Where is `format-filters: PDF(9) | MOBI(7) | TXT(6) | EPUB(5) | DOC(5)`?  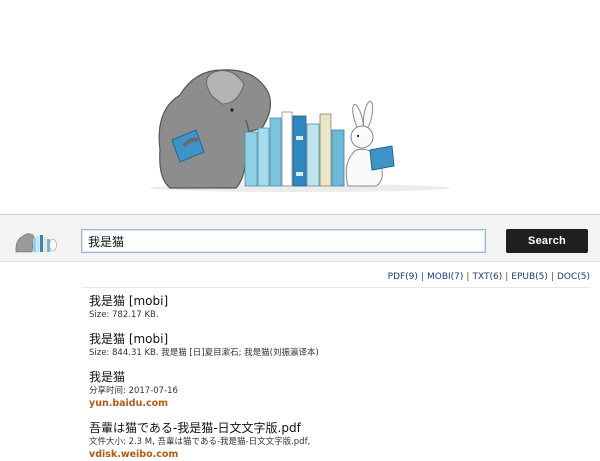 format-filters: PDF(9) | MOBI(7) | TXT(6) | EPUB(5) | DOC(5) is located at coordinates (489, 279).